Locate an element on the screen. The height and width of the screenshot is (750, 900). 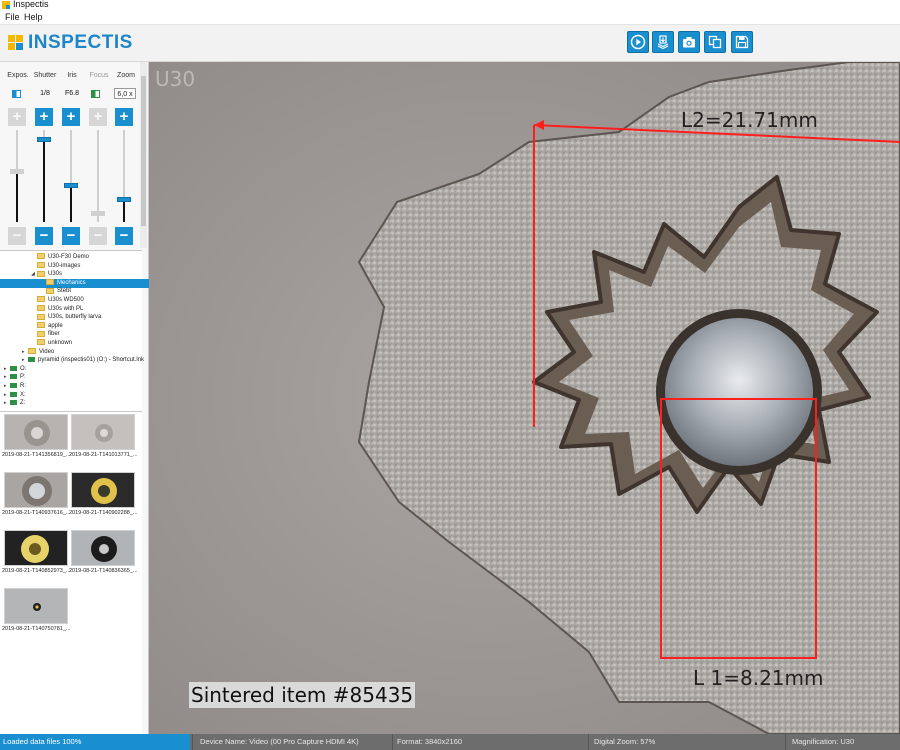
stack-save-button is located at coordinates (663, 42).